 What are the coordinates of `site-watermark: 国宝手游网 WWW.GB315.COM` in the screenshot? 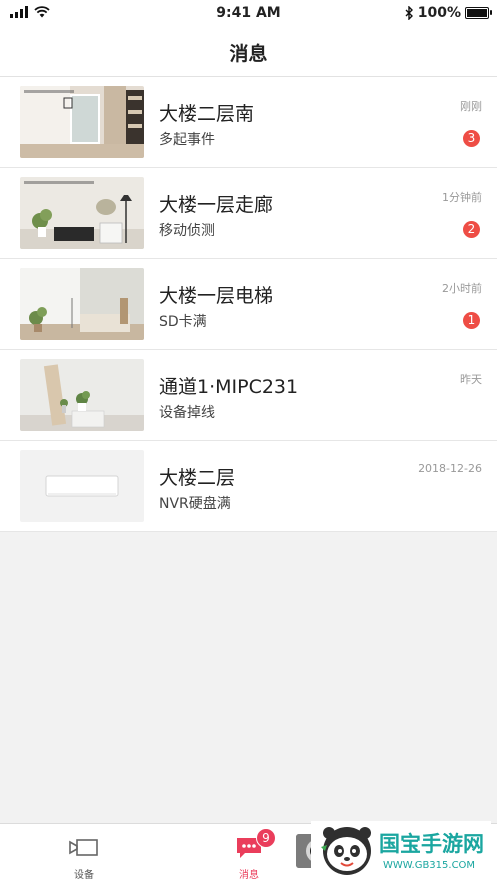 It's located at (401, 850).